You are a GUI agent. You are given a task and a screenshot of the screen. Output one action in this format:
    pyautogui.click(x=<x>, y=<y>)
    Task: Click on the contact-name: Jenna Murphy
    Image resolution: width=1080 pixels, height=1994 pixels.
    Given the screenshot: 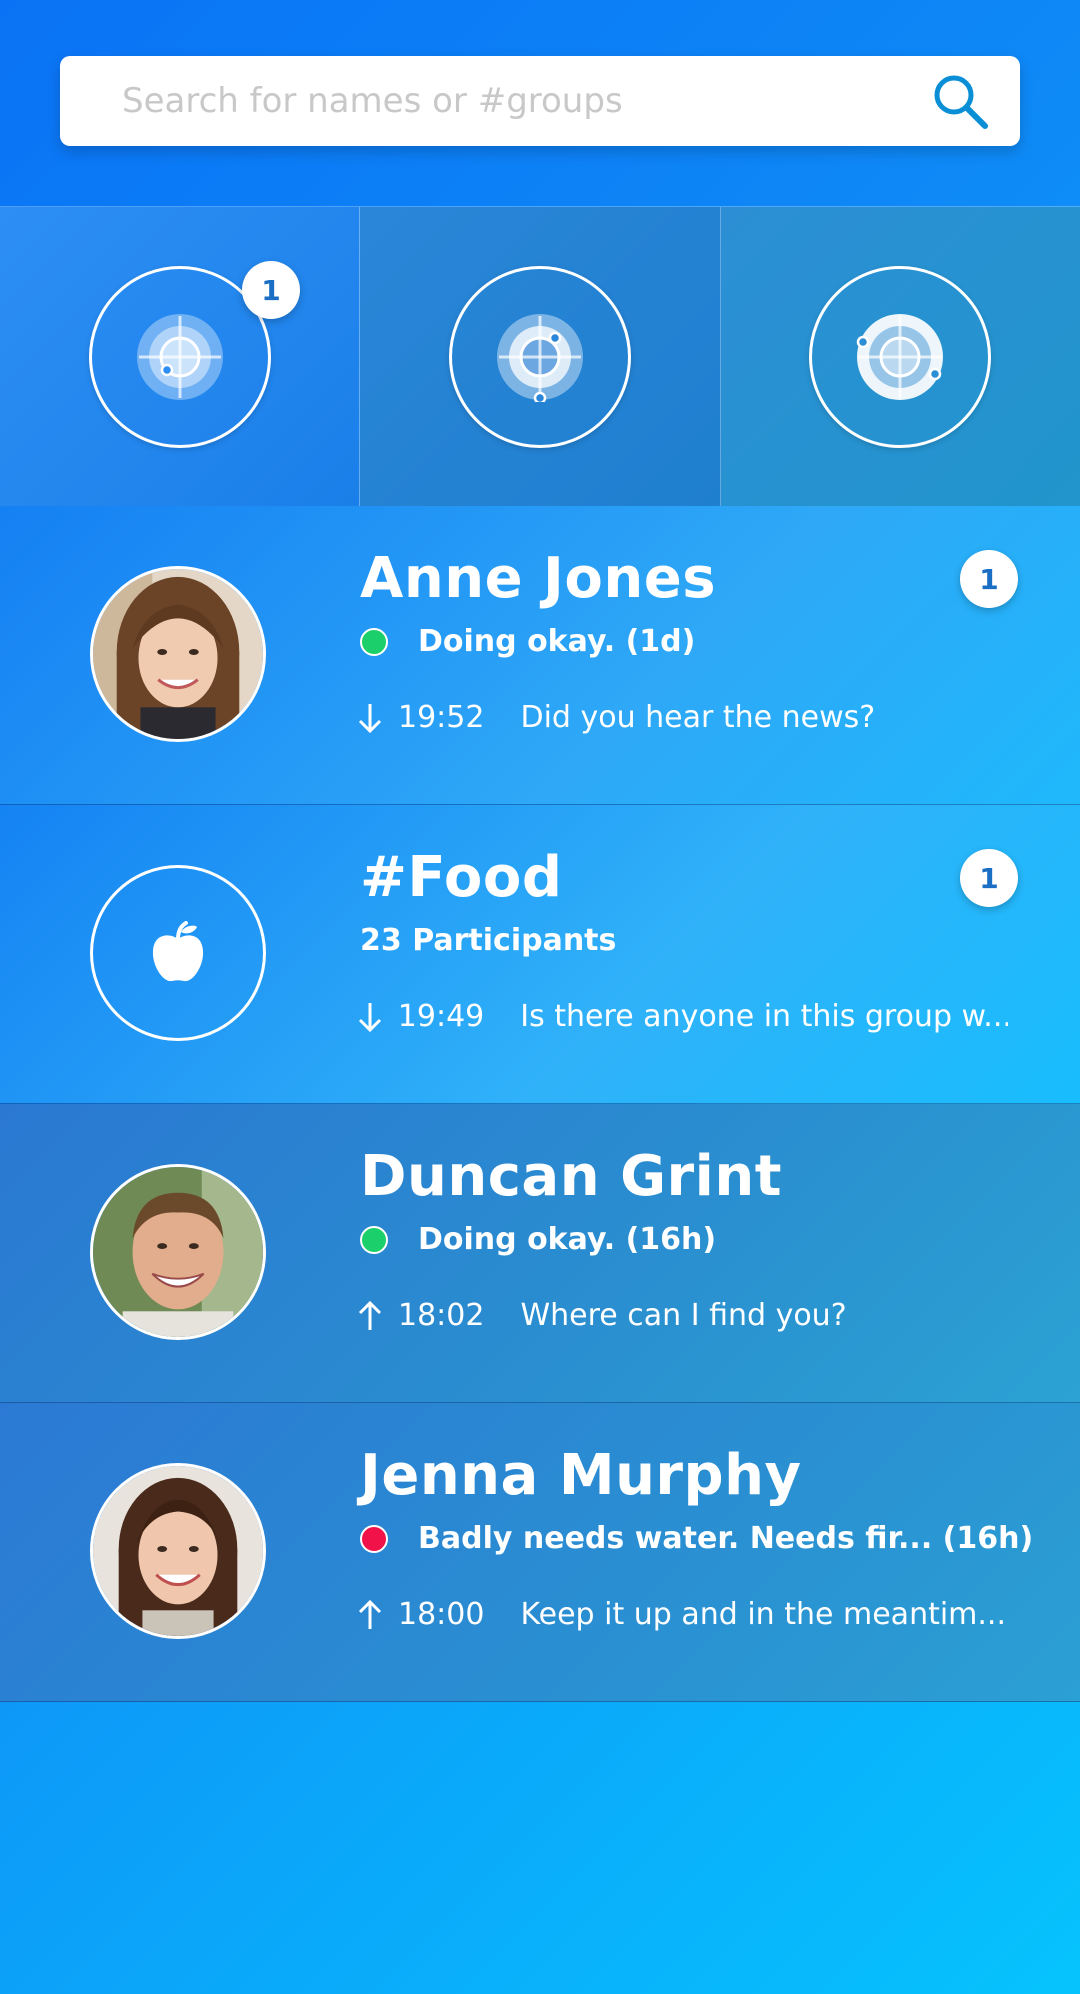 What is the action you would take?
    pyautogui.click(x=581, y=1475)
    